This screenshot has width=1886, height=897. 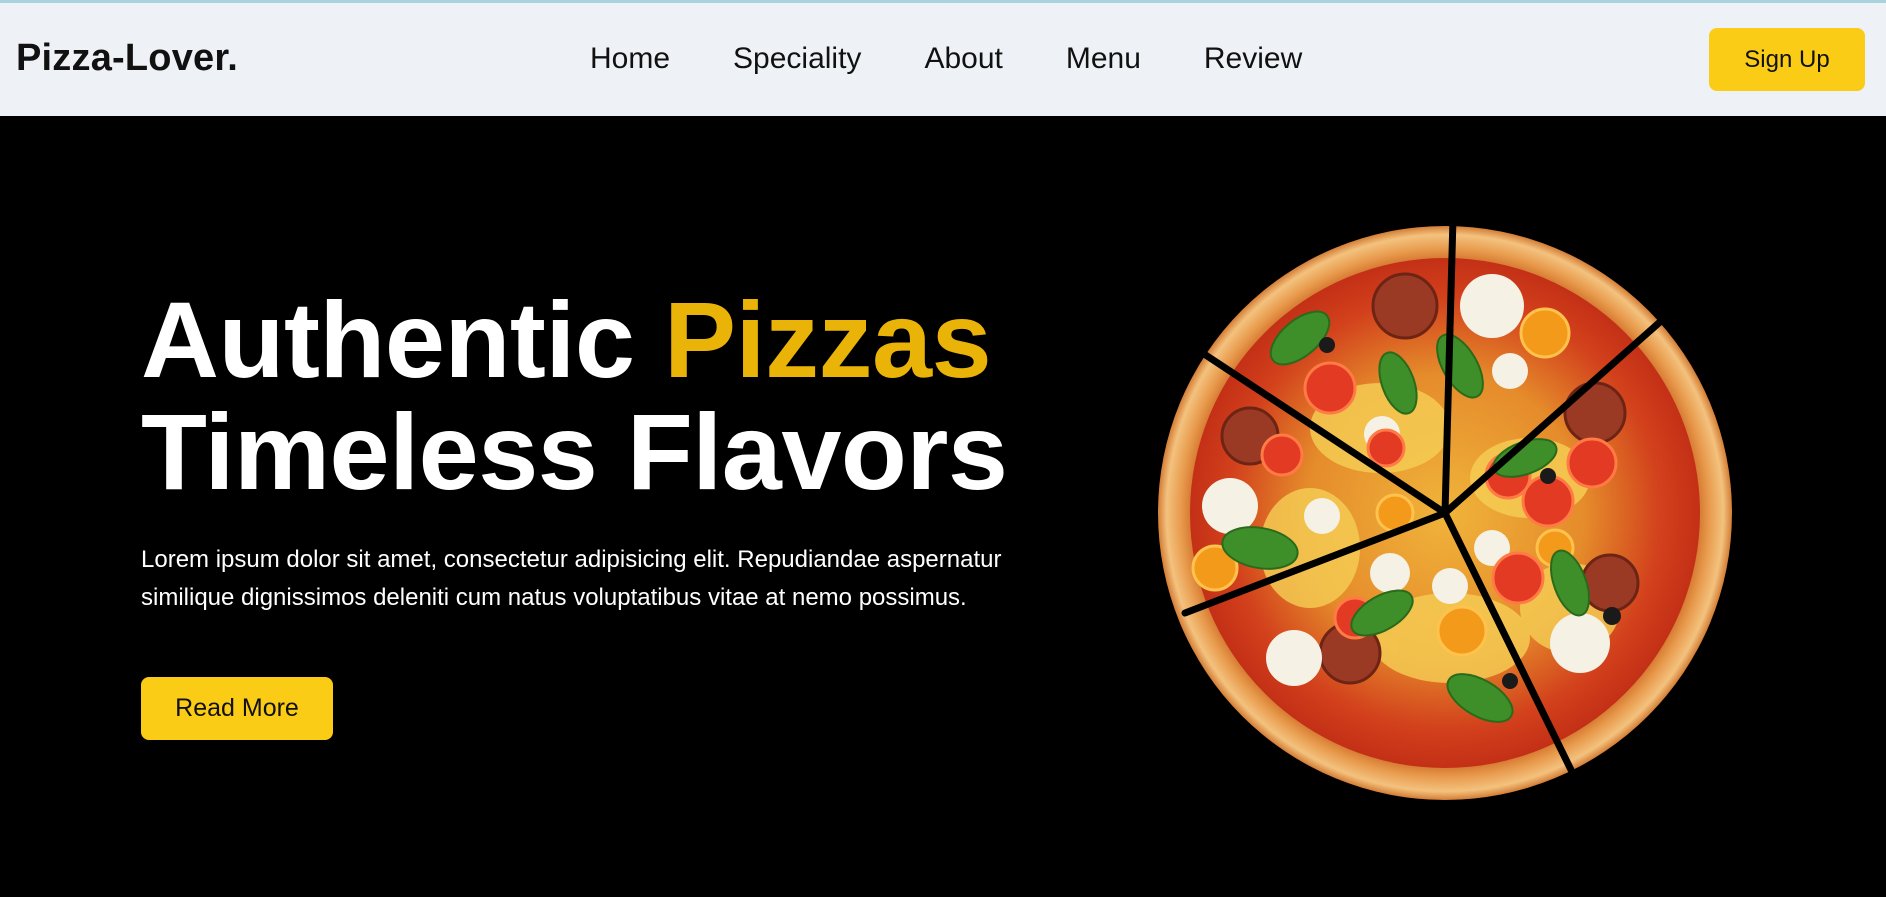 I want to click on nav-link-menu: Menu, so click(x=1103, y=59).